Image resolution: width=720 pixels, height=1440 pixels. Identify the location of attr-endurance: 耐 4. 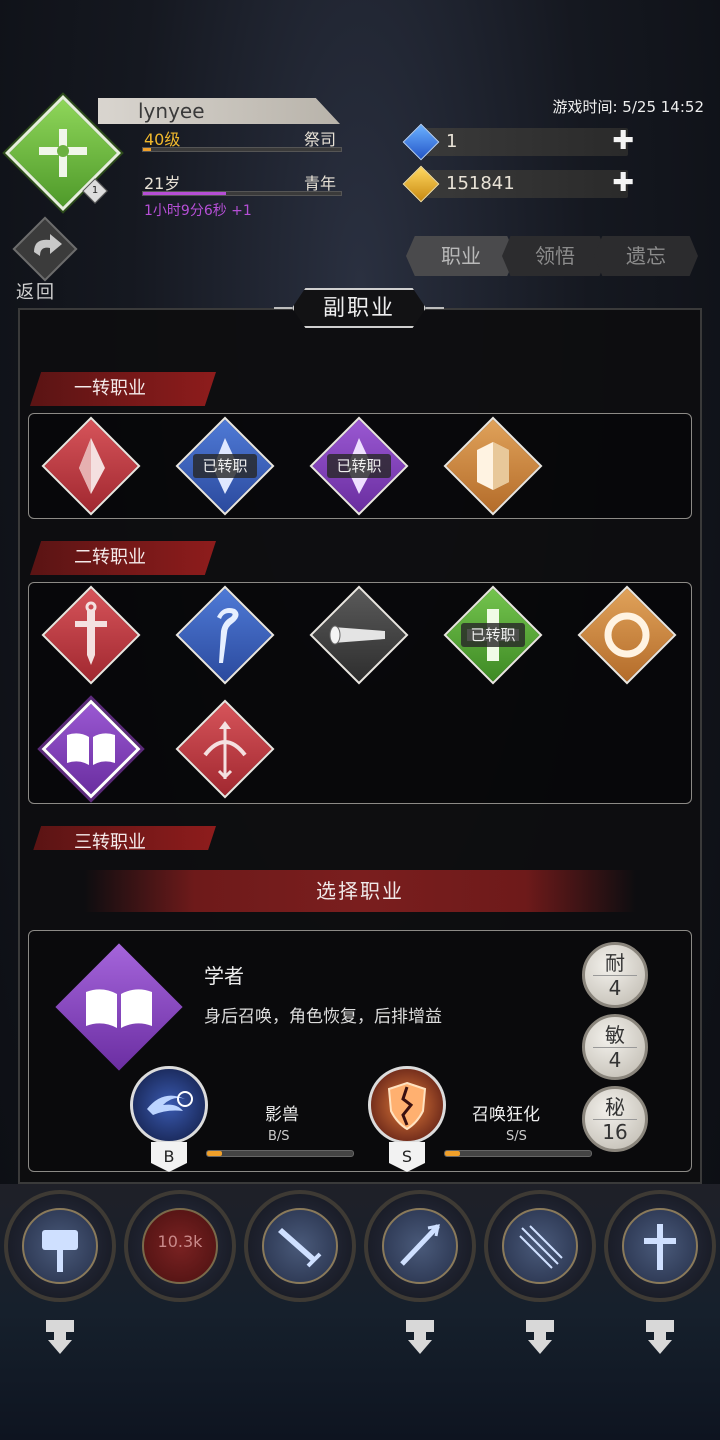
(615, 975).